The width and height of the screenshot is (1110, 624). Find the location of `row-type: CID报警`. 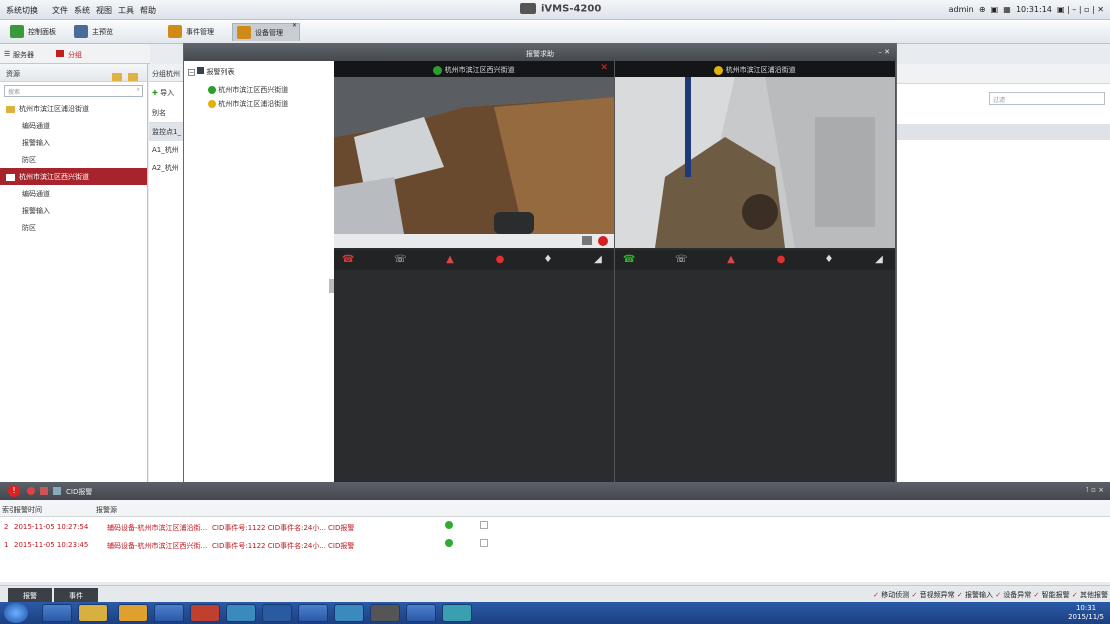

row-type: CID报警 is located at coordinates (341, 528).